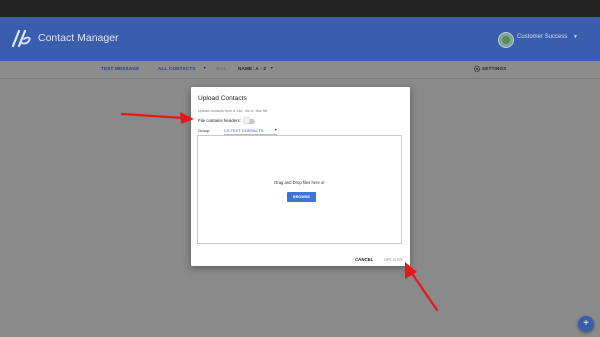 Image resolution: width=600 pixels, height=337 pixels. I want to click on sort-label: Sort:, so click(221, 68).